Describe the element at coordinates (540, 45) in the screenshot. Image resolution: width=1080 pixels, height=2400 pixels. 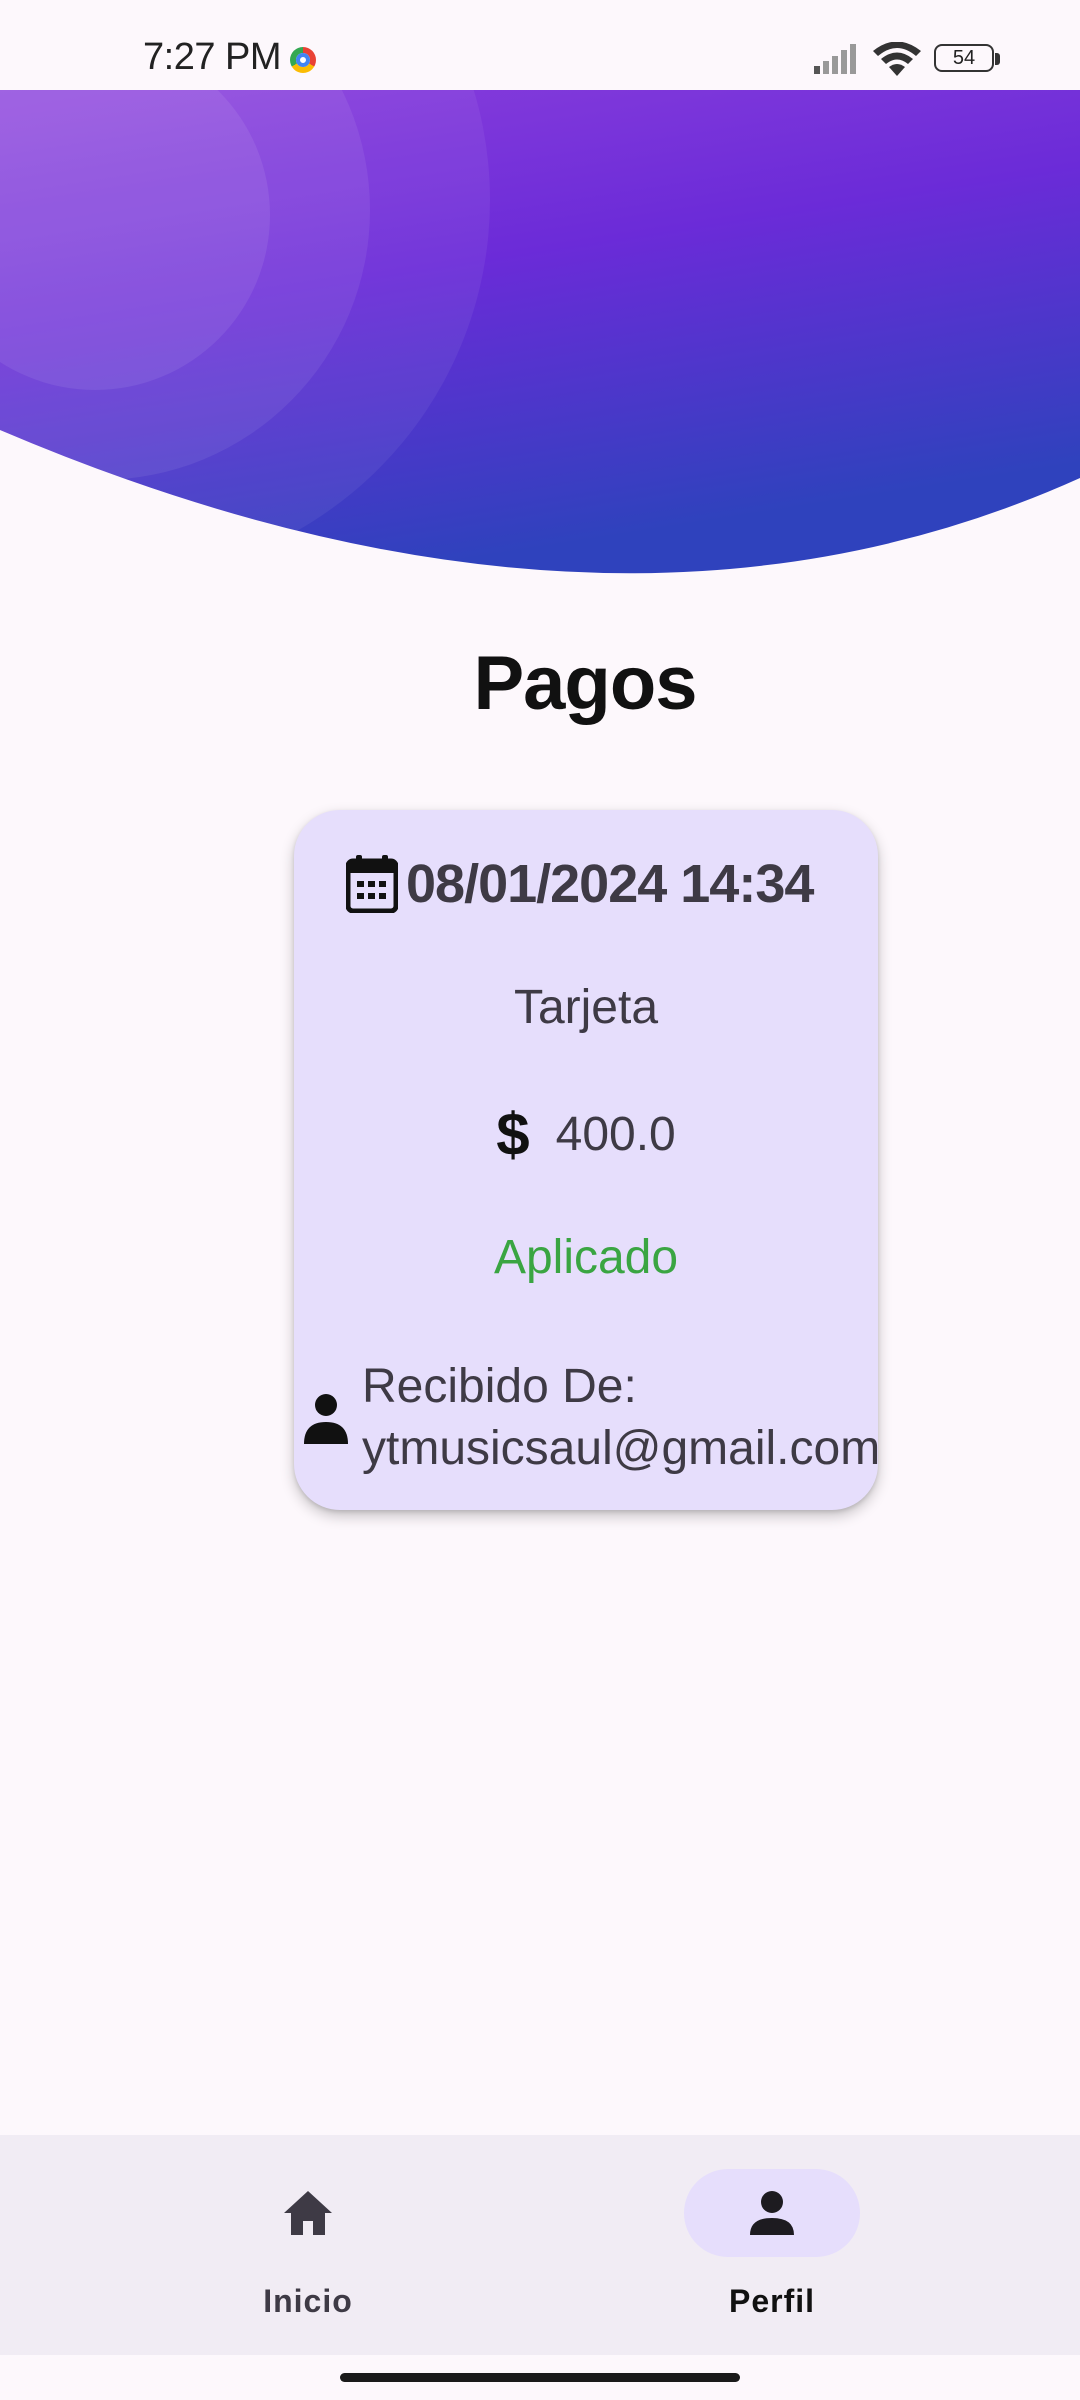
I see `status-bar: 7:27 PM 54` at that location.